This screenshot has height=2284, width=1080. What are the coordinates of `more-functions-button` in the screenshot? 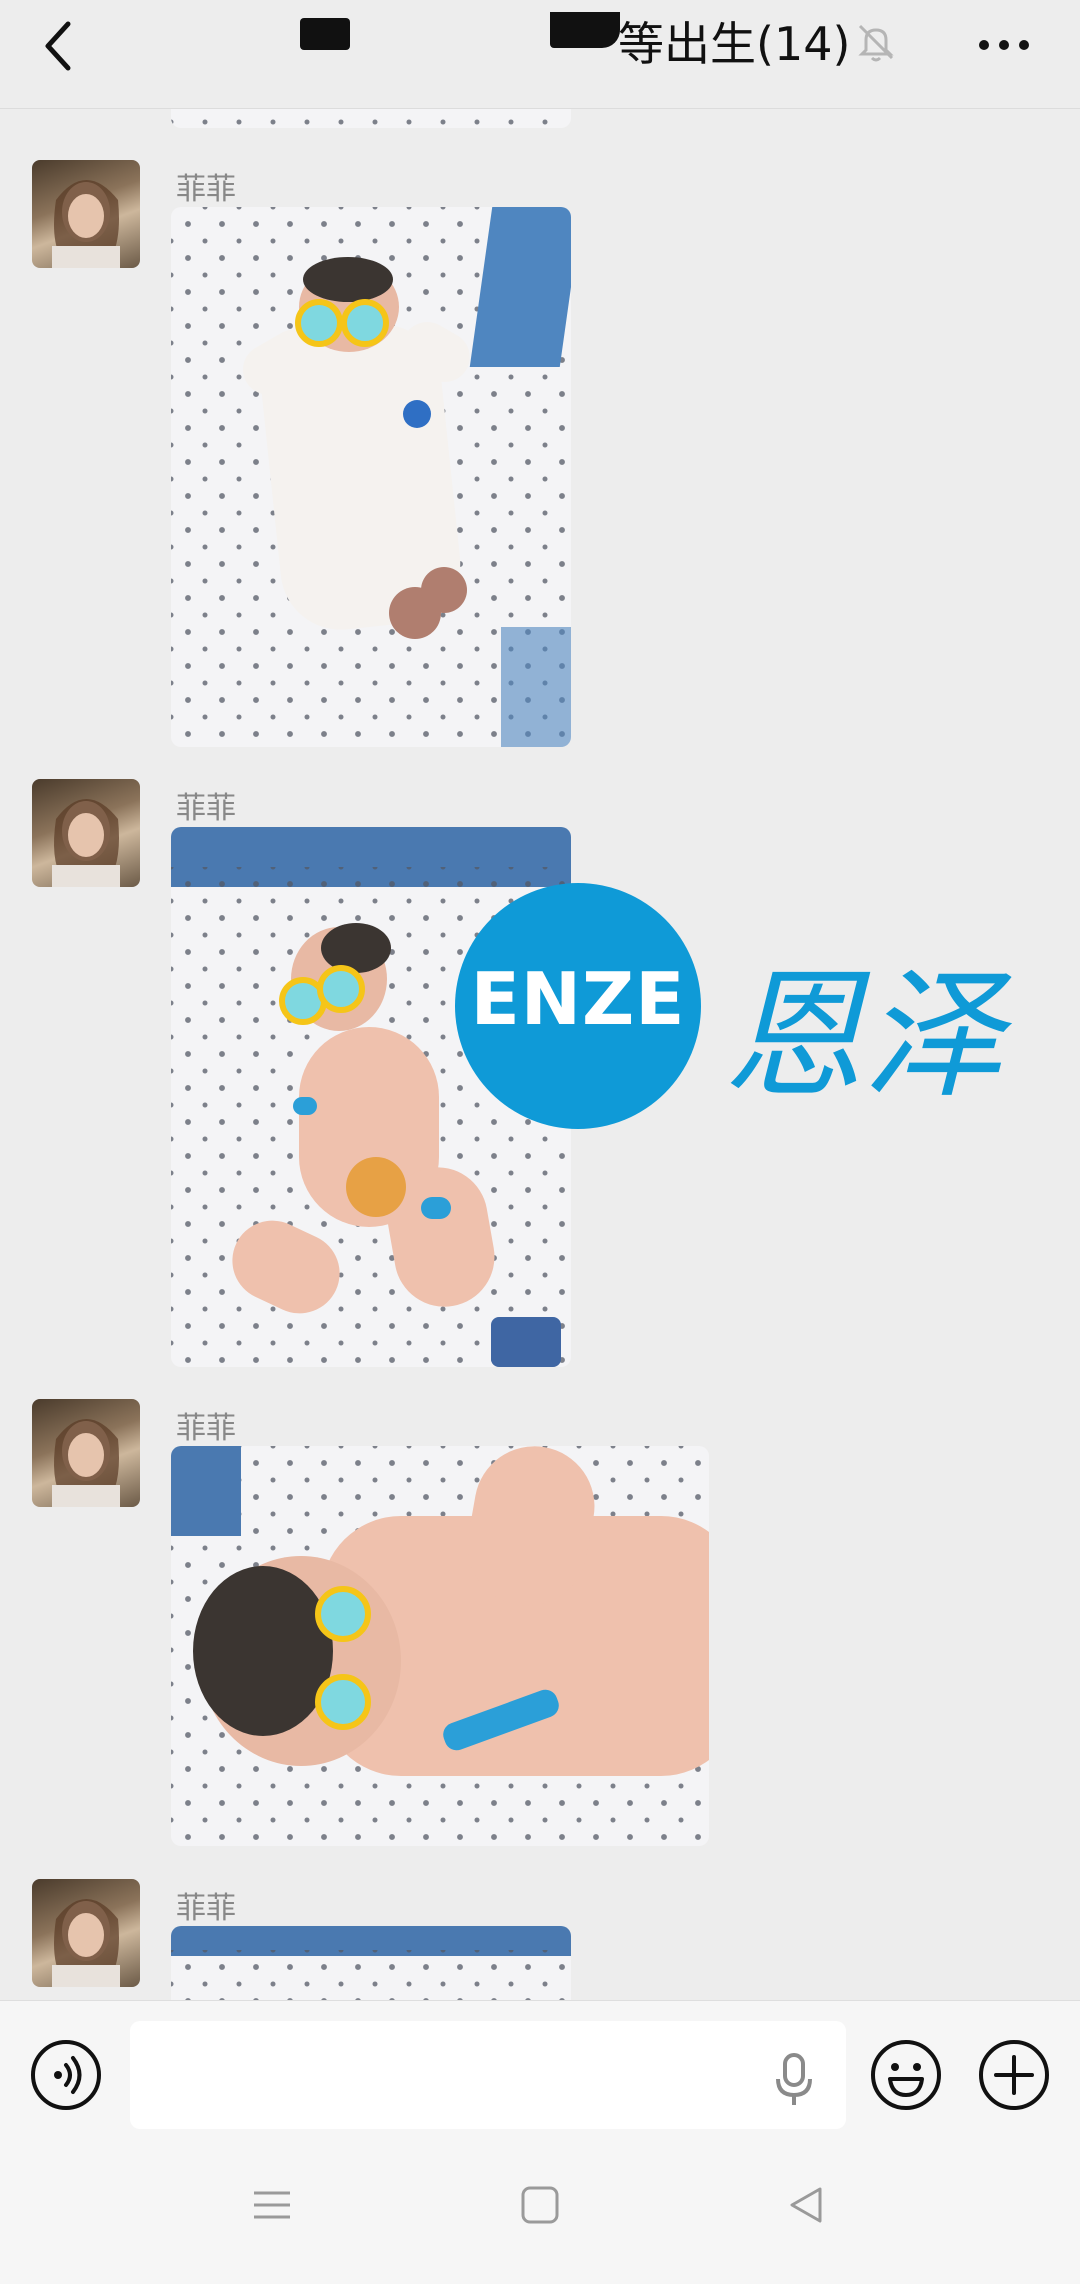 It's located at (1014, 2075).